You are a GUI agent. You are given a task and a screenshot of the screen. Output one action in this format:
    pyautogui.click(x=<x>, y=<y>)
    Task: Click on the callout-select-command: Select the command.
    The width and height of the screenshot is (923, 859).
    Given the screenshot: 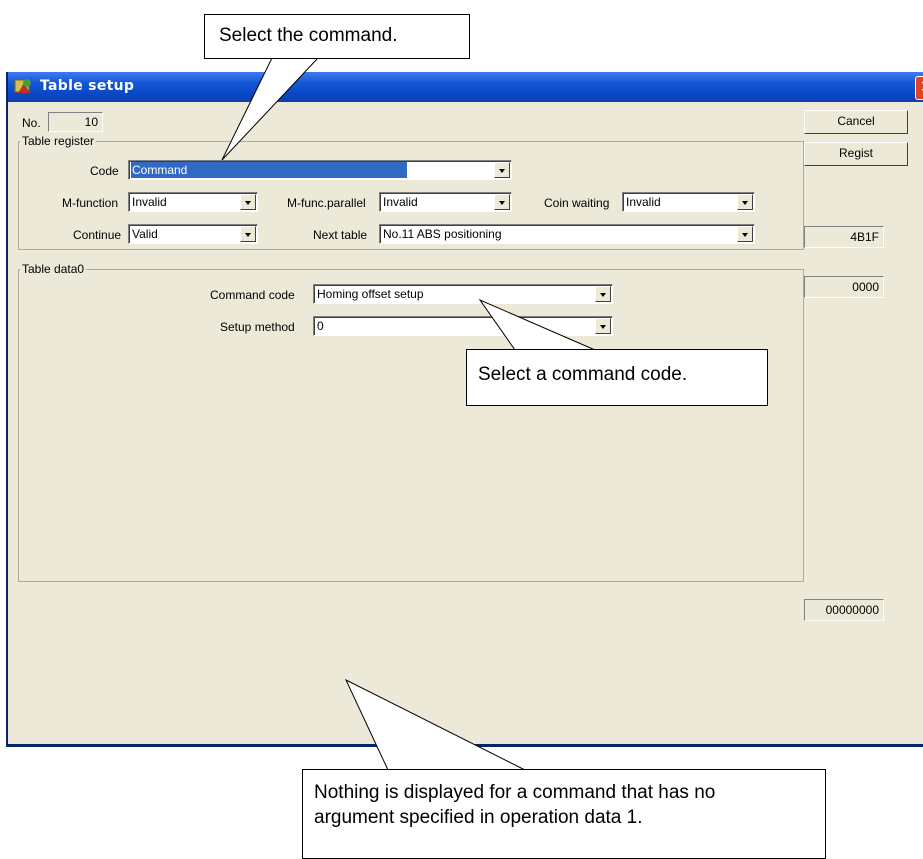 What is the action you would take?
    pyautogui.click(x=337, y=36)
    